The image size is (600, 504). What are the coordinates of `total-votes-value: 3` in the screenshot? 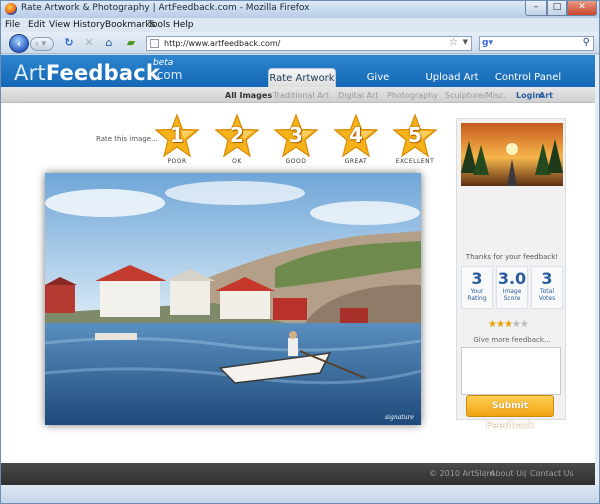 It's located at (547, 278).